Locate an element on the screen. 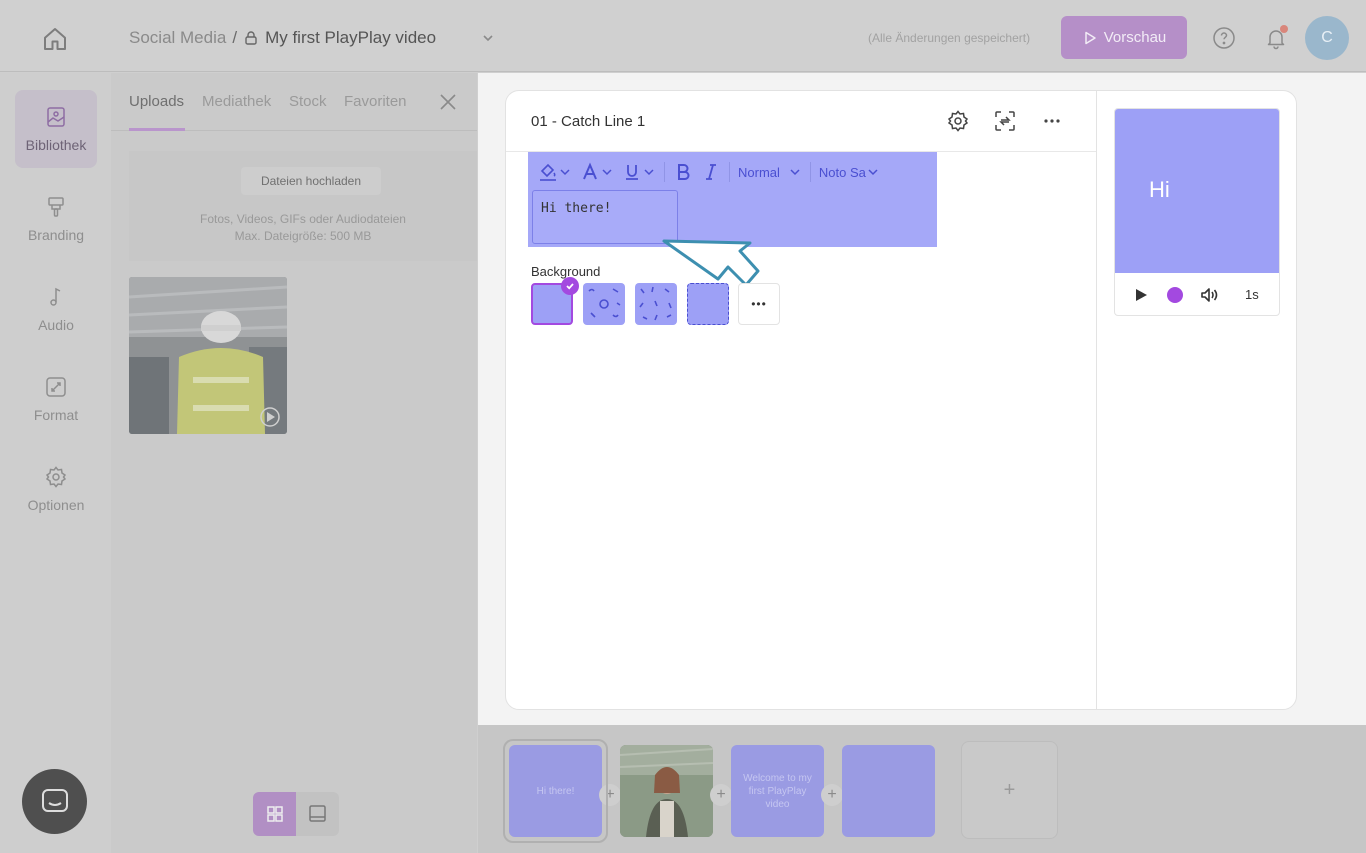  more-backgrounds-button: ••• is located at coordinates (759, 304).